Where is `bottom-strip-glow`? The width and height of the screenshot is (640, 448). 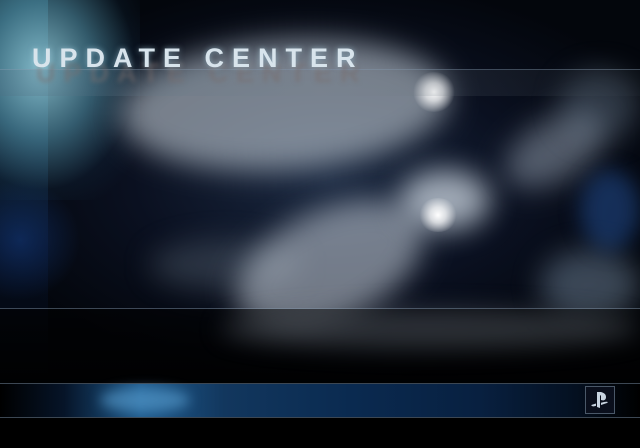
bottom-strip-glow is located at coordinates (145, 400).